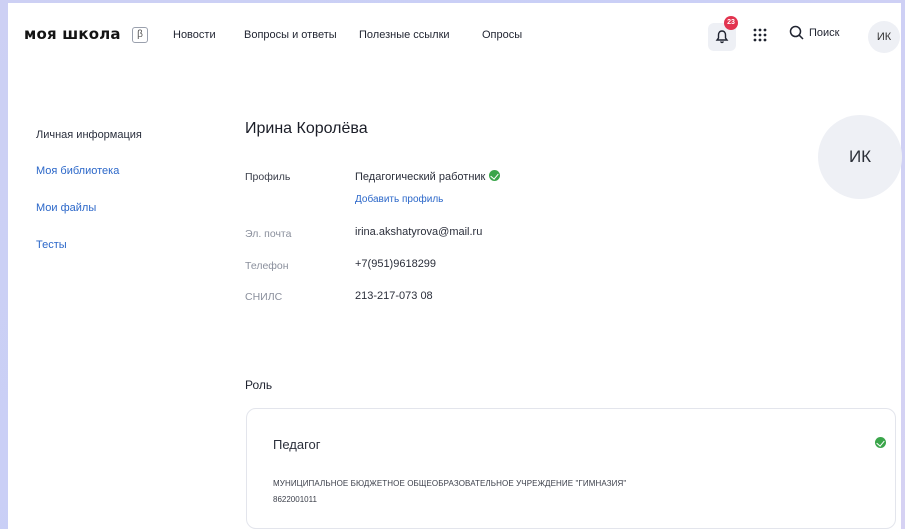 The image size is (905, 529). I want to click on notification-count-badge: 23, so click(731, 23).